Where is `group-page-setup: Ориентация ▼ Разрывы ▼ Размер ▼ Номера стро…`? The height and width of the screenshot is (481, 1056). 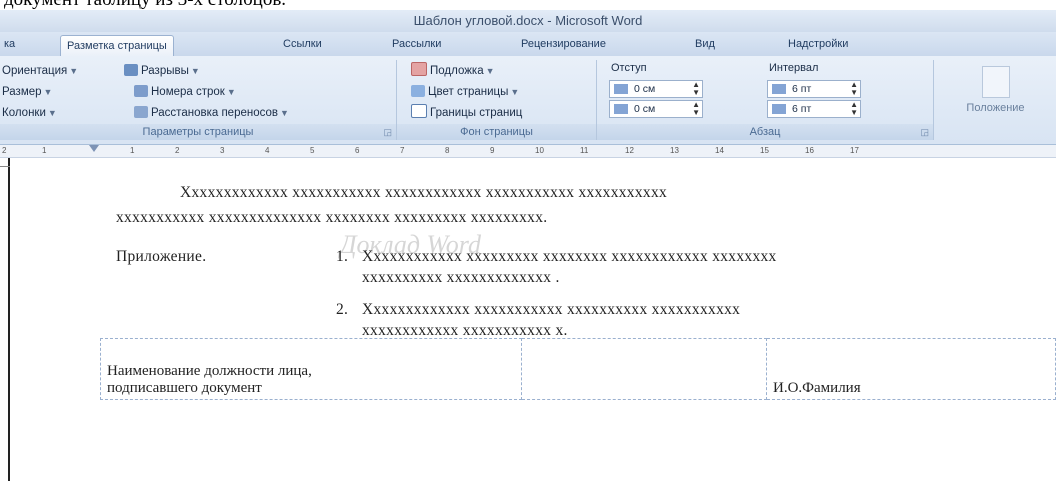 group-page-setup: Ориентация ▼ Разрывы ▼ Размер ▼ Номера стро… is located at coordinates (198, 100).